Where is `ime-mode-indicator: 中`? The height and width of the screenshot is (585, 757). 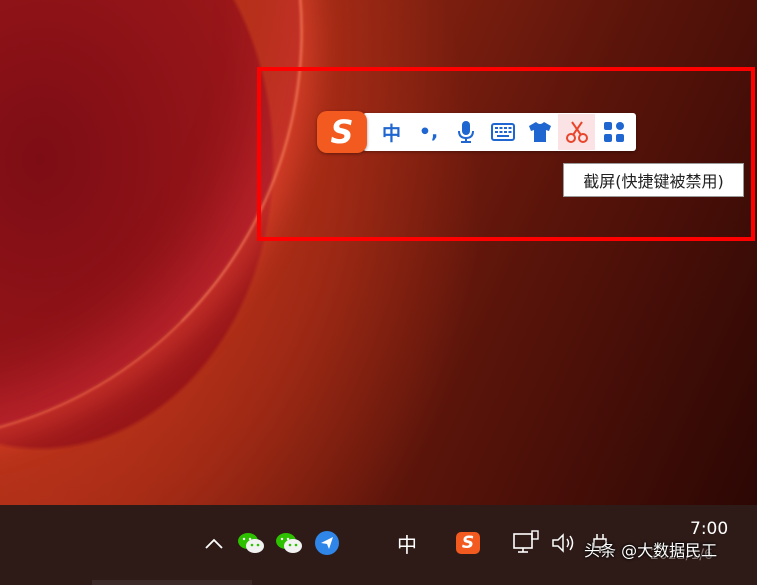
ime-mode-indicator: 中 is located at coordinates (407, 543).